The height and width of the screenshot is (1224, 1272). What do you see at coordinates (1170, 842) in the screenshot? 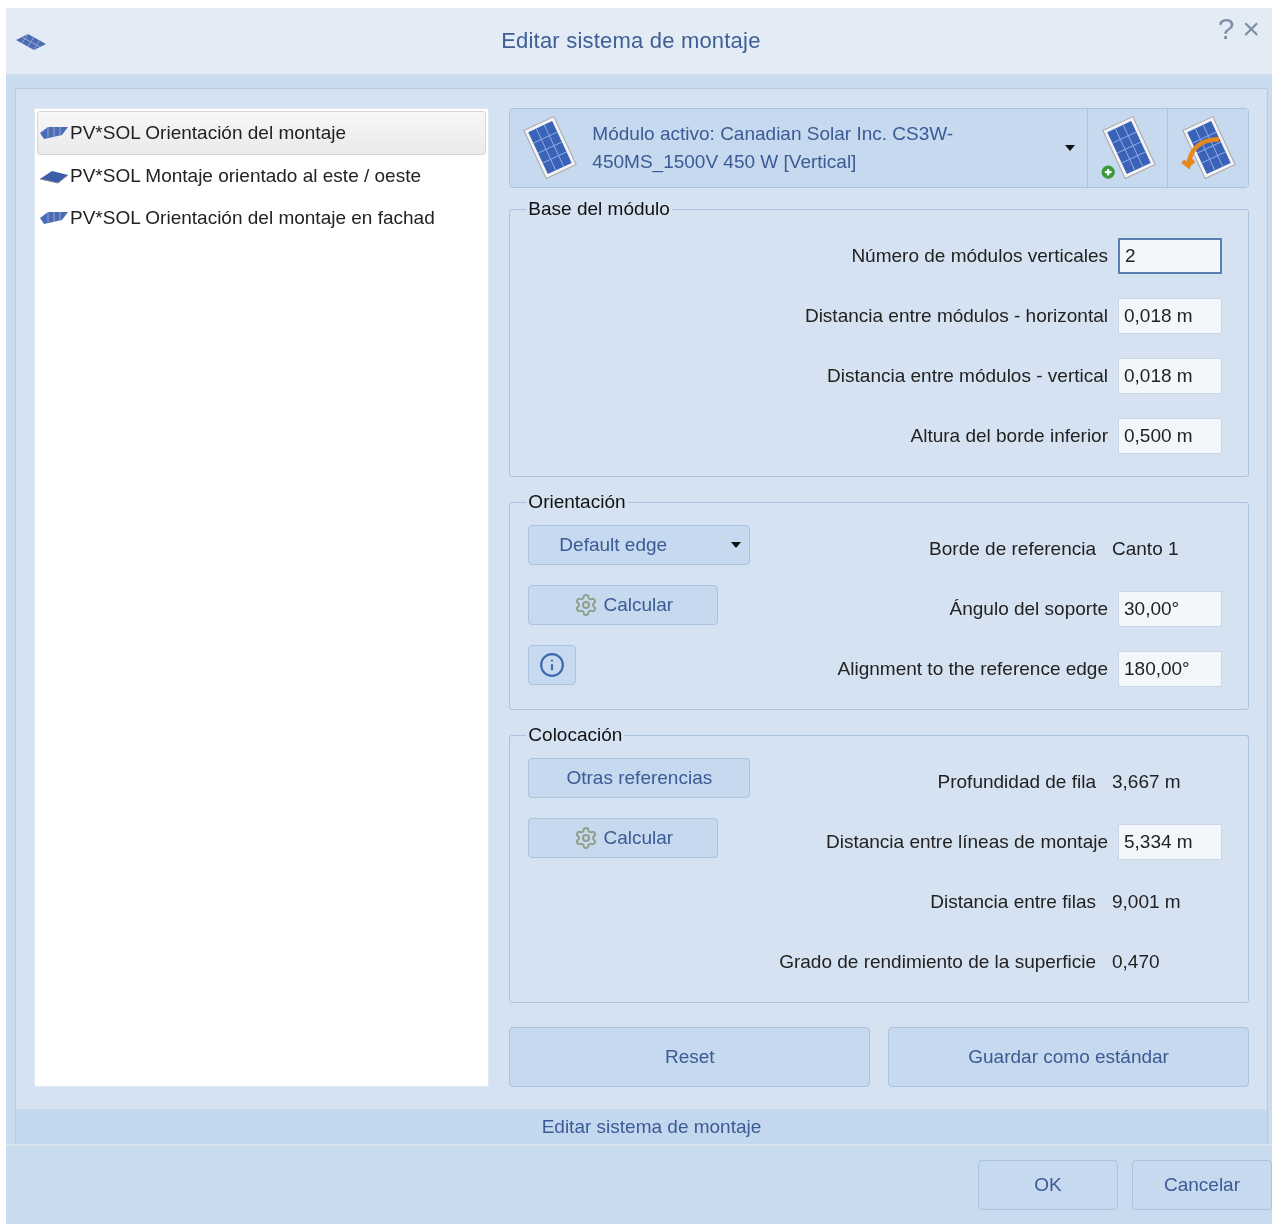
I see `input-field: 5,334 m` at bounding box center [1170, 842].